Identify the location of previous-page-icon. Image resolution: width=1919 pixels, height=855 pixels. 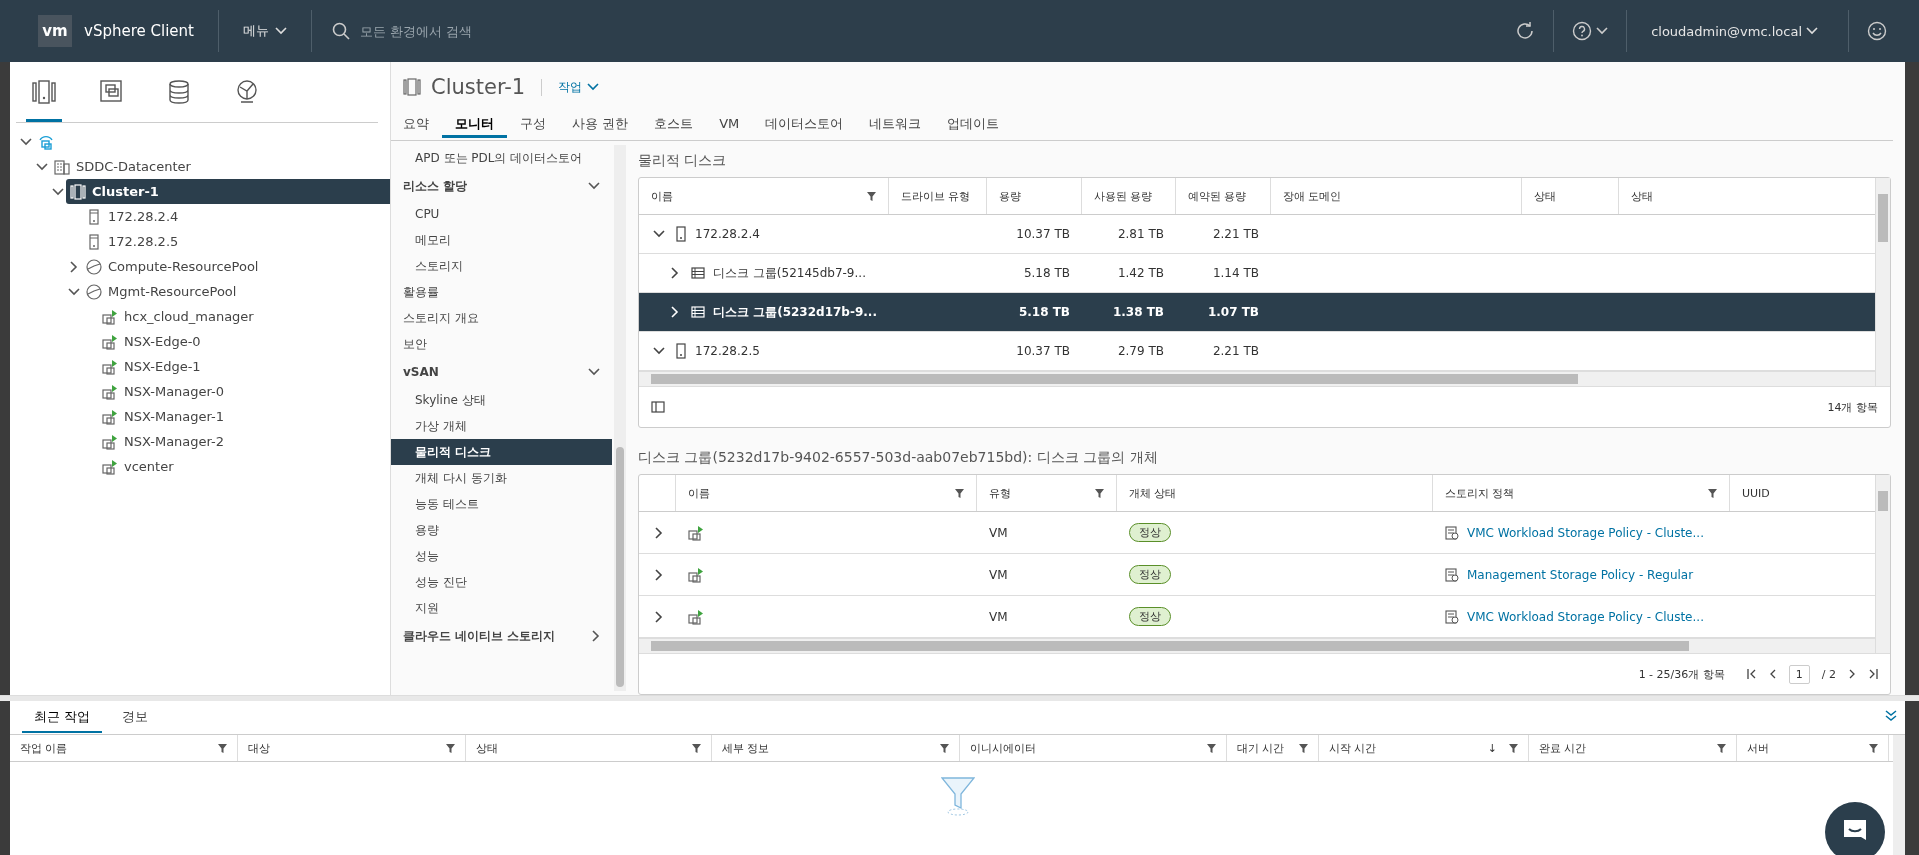
(1772, 674).